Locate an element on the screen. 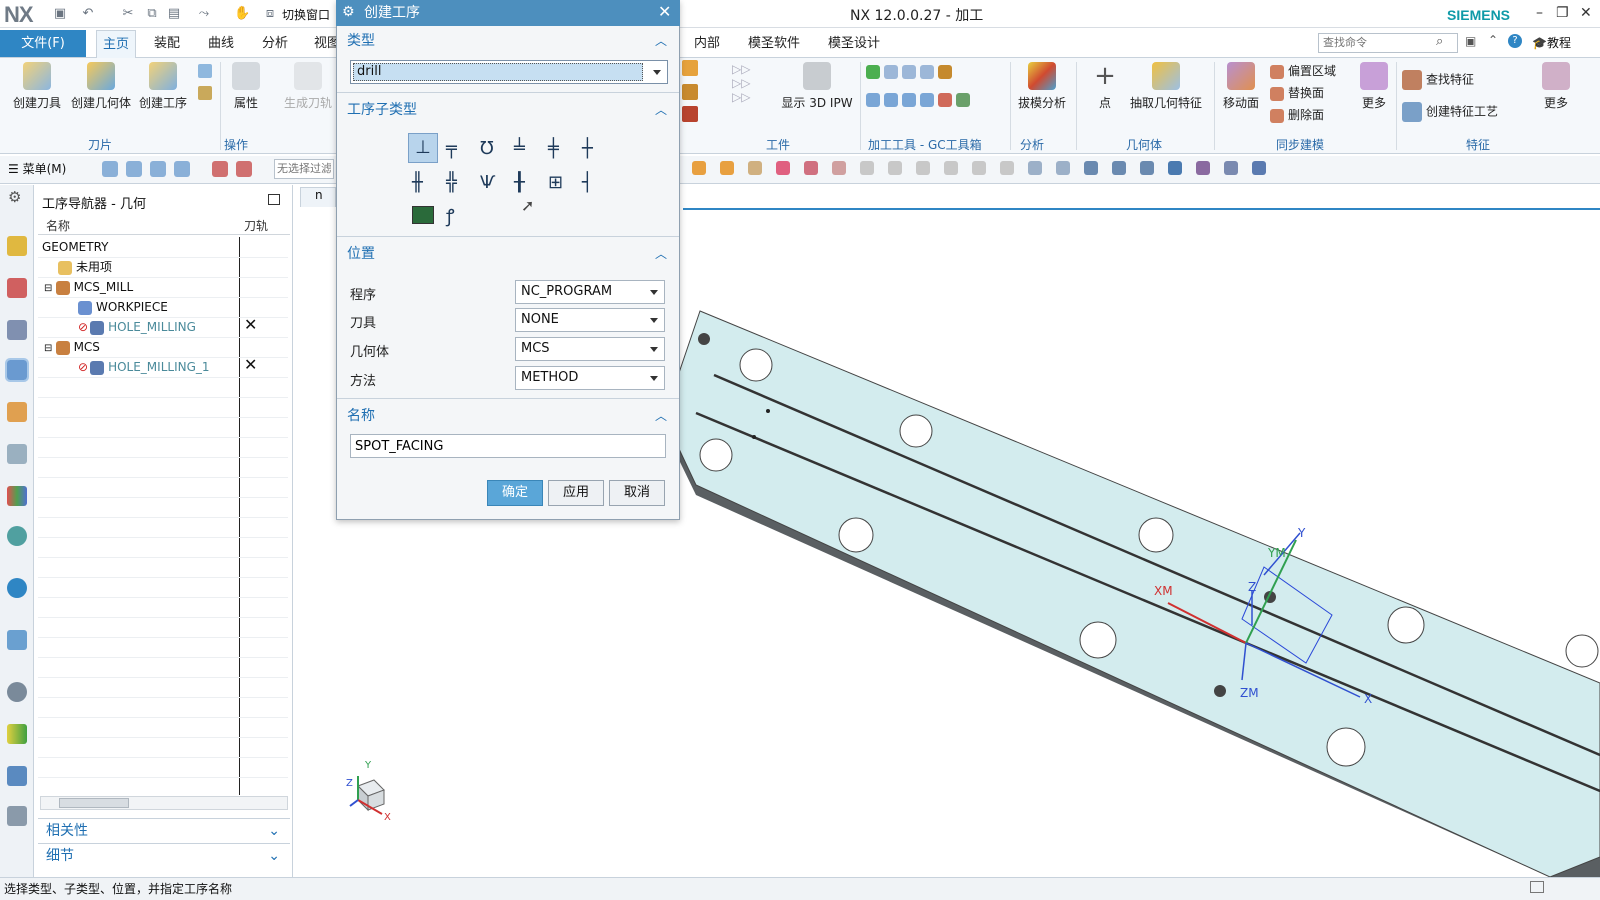 The height and width of the screenshot is (900, 1600). view-operation-icon is located at coordinates (220, 169).